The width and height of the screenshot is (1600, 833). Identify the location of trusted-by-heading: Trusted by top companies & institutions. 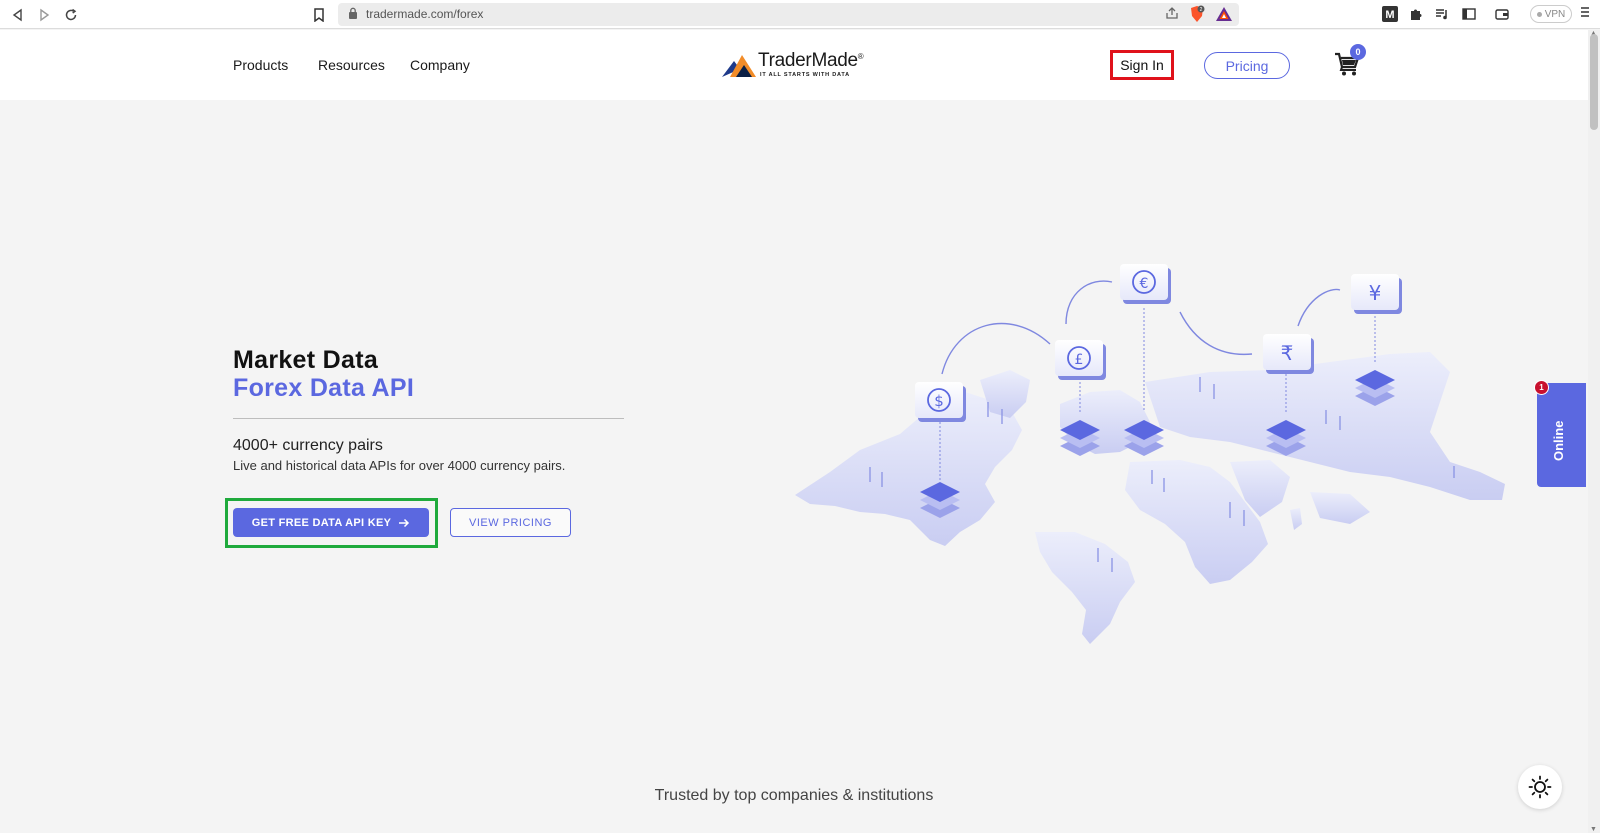
(794, 795).